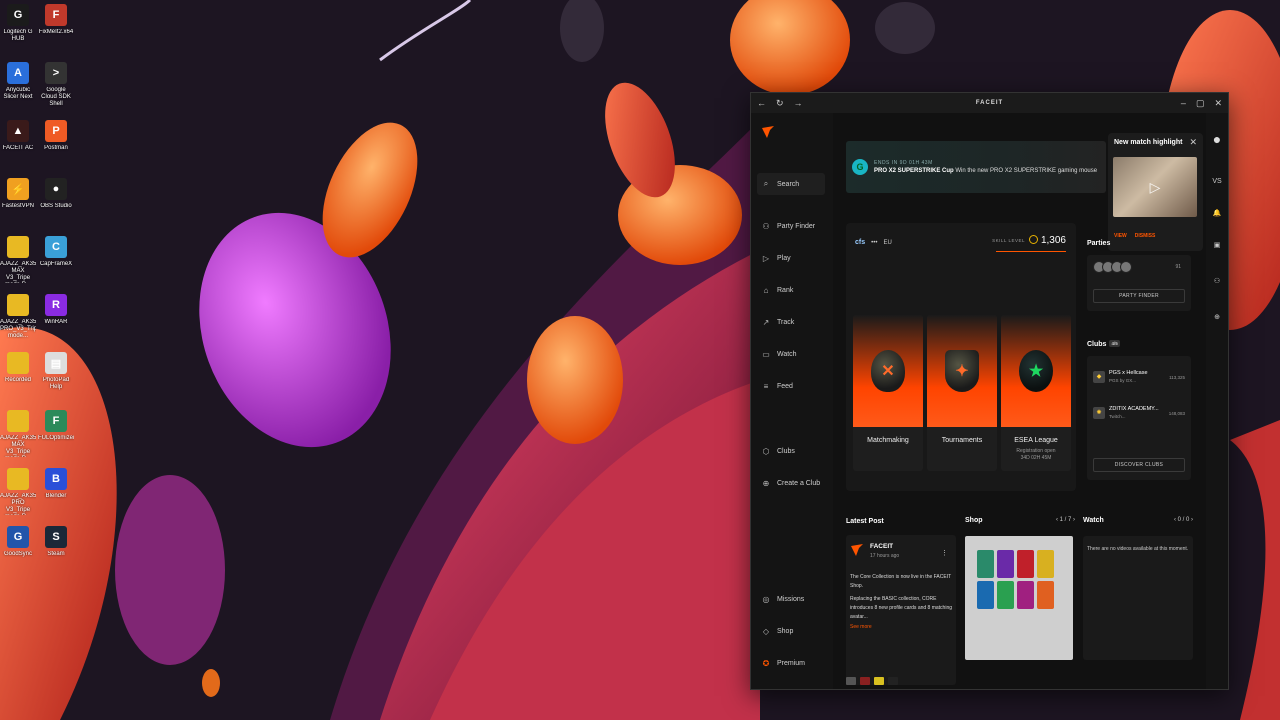 This screenshot has height=720, width=1280. What do you see at coordinates (888, 440) in the screenshot?
I see `mode-label: Matchmaking` at bounding box center [888, 440].